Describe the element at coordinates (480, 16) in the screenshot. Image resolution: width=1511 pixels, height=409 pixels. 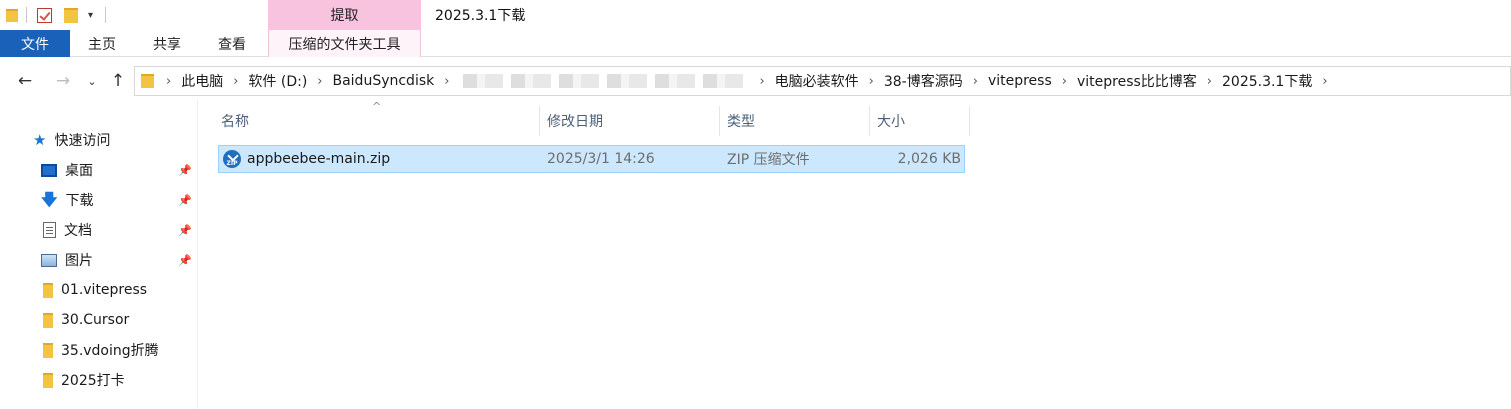
I see `window-title: 2025.3.1下载` at that location.